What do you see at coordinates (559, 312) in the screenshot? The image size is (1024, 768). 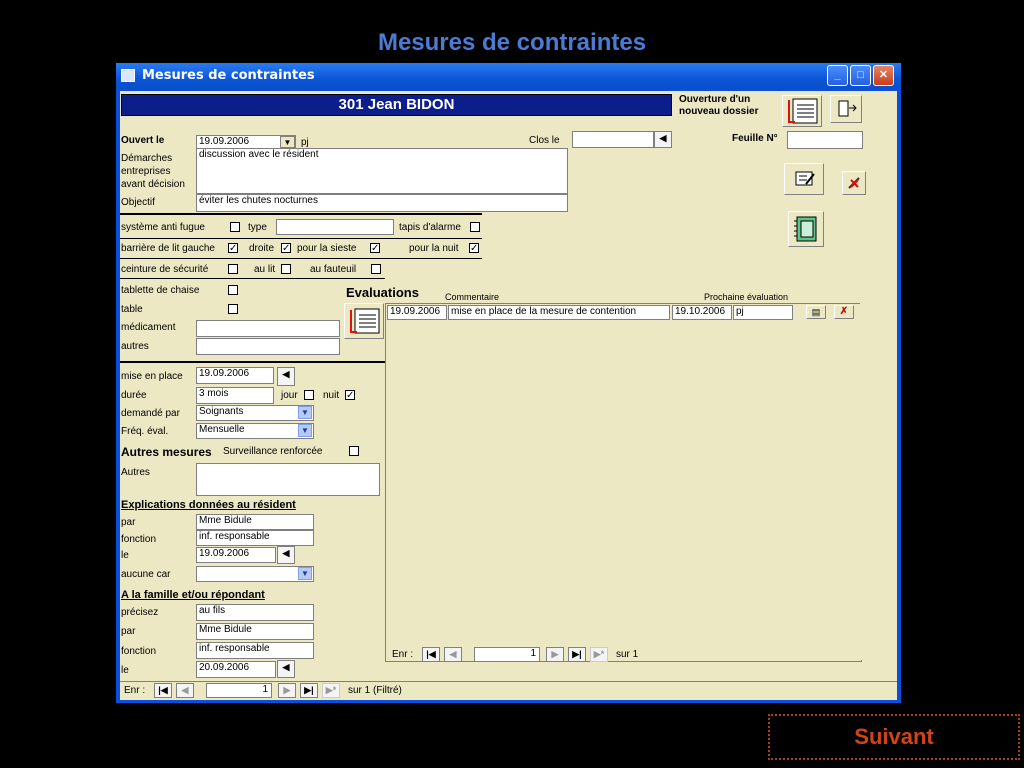 I see `eval-comment: mise en place de la mesure de contention` at bounding box center [559, 312].